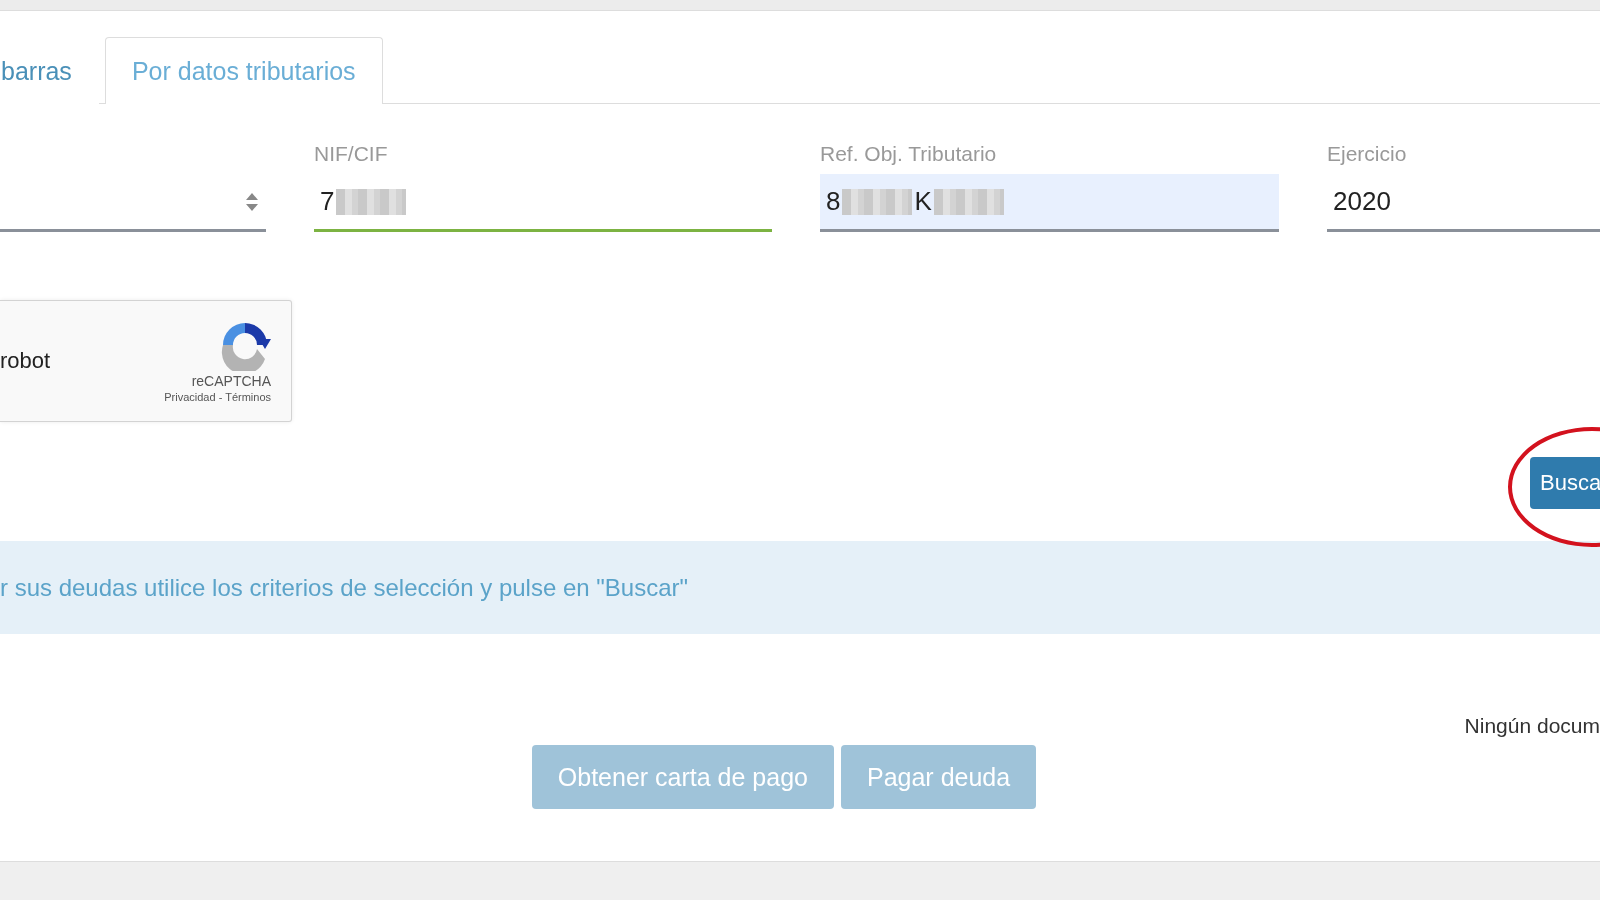  I want to click on info-text: r sus deudas utilice los criterios de selección y pulse en "Buscar", so click(344, 587).